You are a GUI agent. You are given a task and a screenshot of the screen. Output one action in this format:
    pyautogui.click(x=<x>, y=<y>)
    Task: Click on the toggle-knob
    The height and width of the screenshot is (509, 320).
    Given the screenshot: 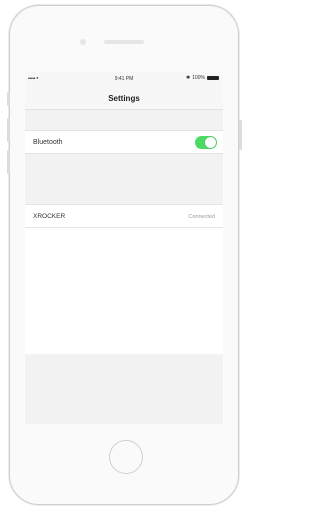 What is the action you would take?
    pyautogui.click(x=210, y=142)
    